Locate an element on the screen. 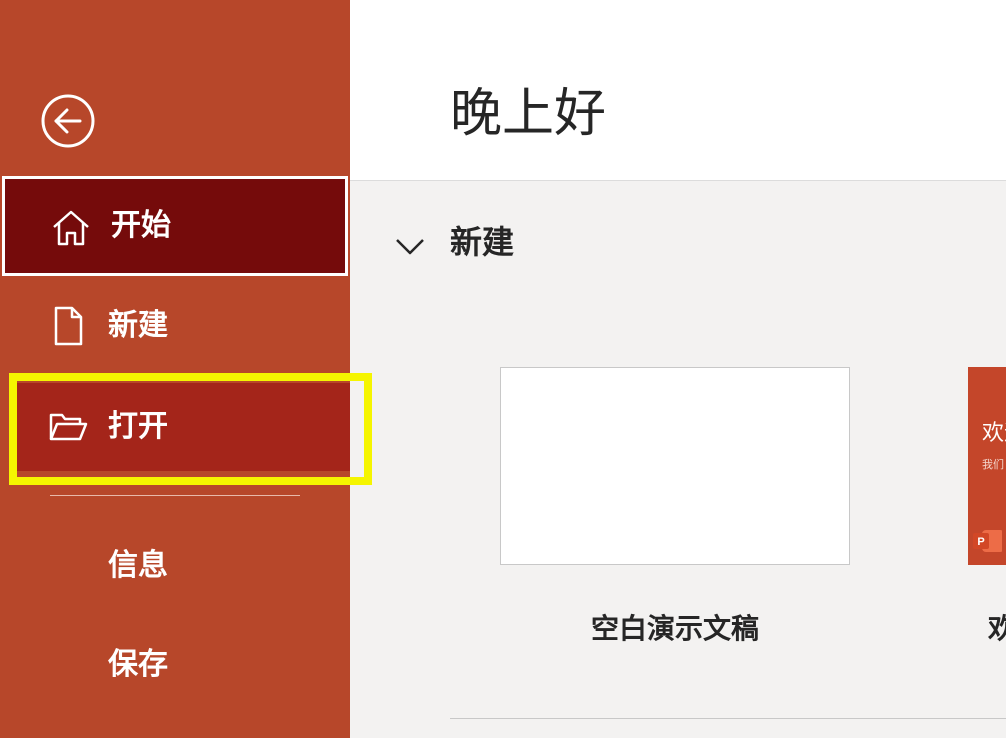 This screenshot has height=738, width=1006. document-icon is located at coordinates (68, 326).